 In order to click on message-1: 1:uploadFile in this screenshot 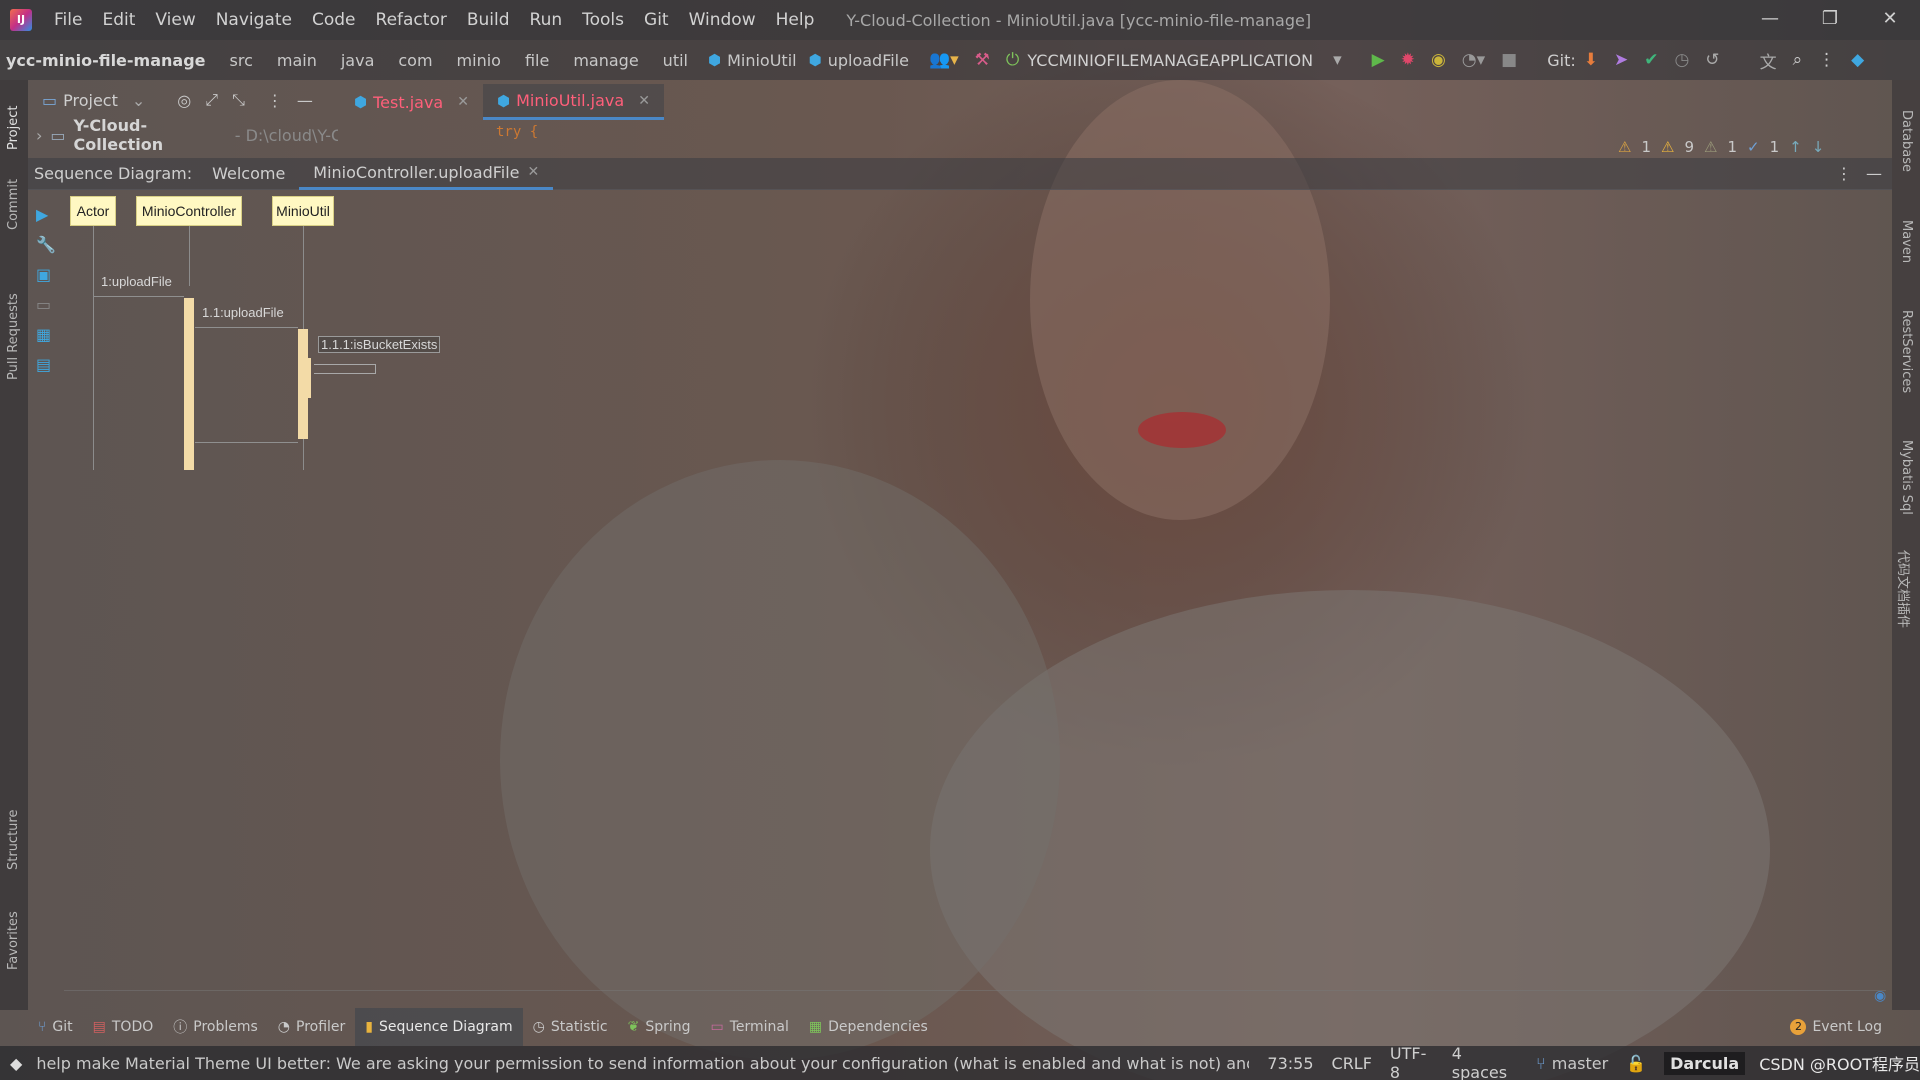, I will do `click(136, 281)`.